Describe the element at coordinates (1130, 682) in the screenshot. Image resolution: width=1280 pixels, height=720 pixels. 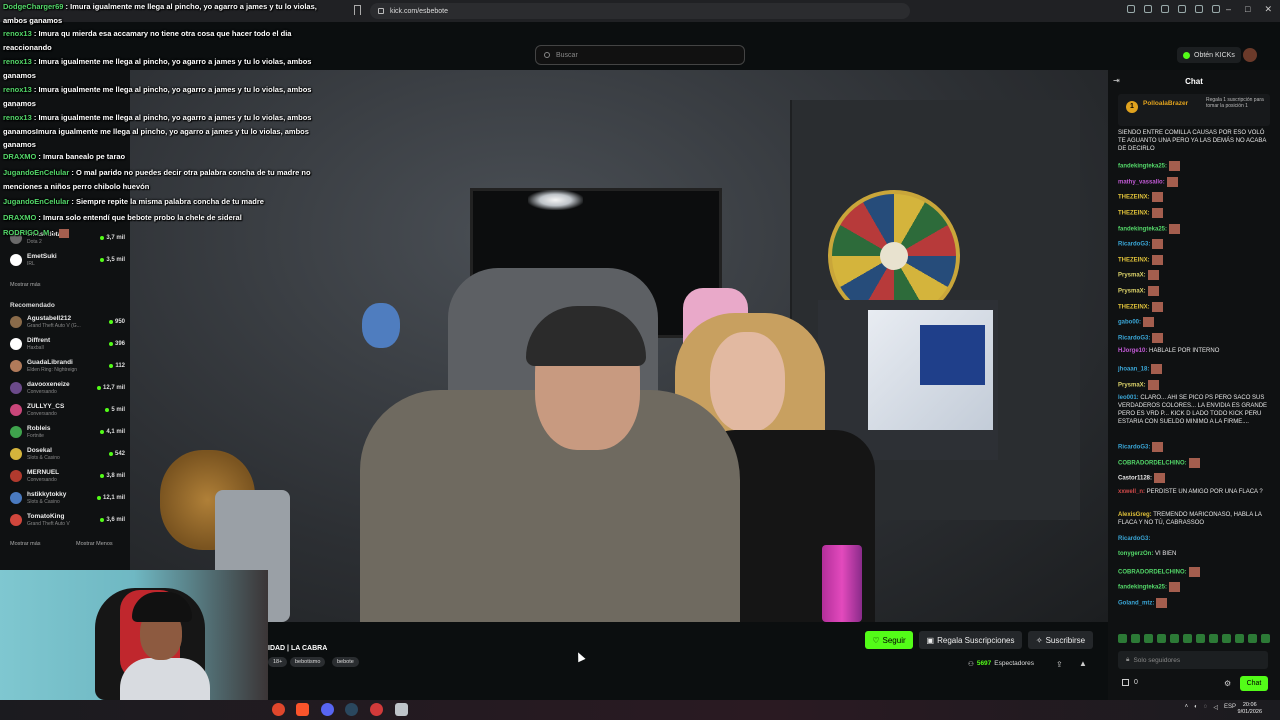
I see `kick-points: 0` at that location.